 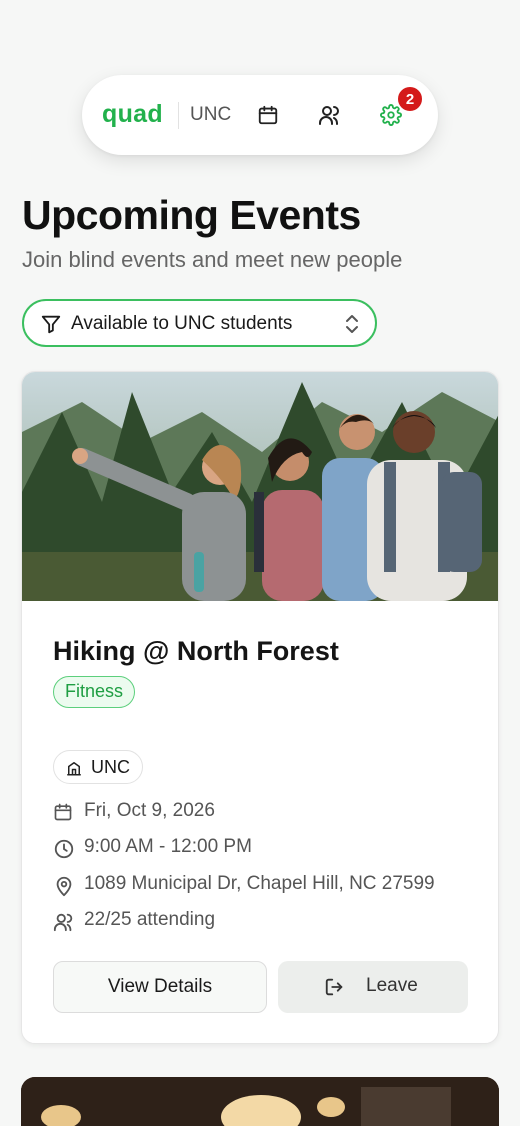 I want to click on leave-icon, so click(x=335, y=990).